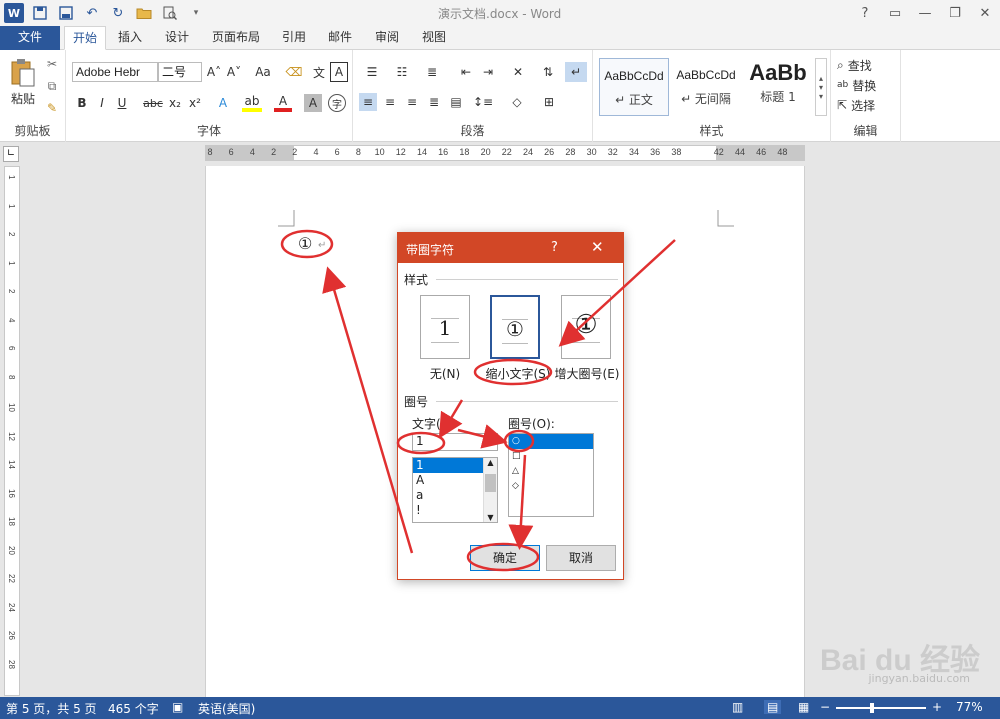 The width and height of the screenshot is (1000, 719). Describe the element at coordinates (937, 707) in the screenshot. I see `zoom-in-icon: +` at that location.